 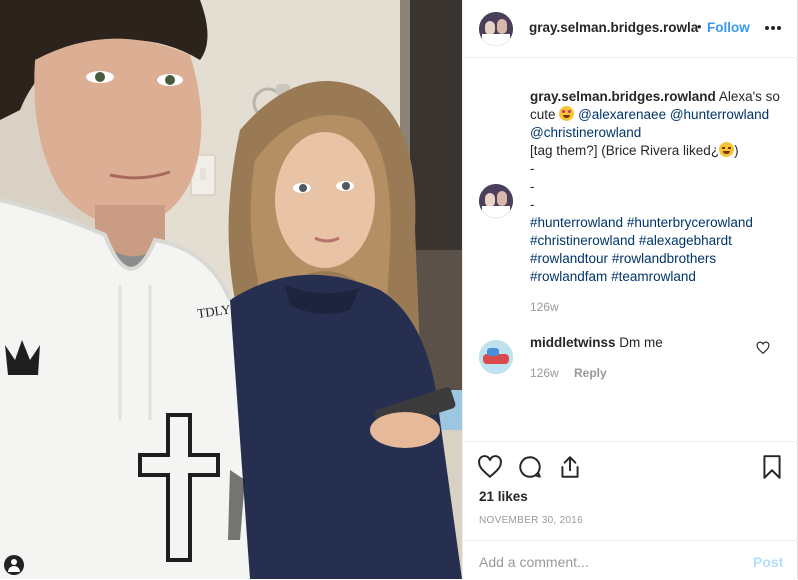 What do you see at coordinates (625, 150) in the screenshot?
I see `caption-text-tag: [tag them?] (Brice Rivera liked¿` at bounding box center [625, 150].